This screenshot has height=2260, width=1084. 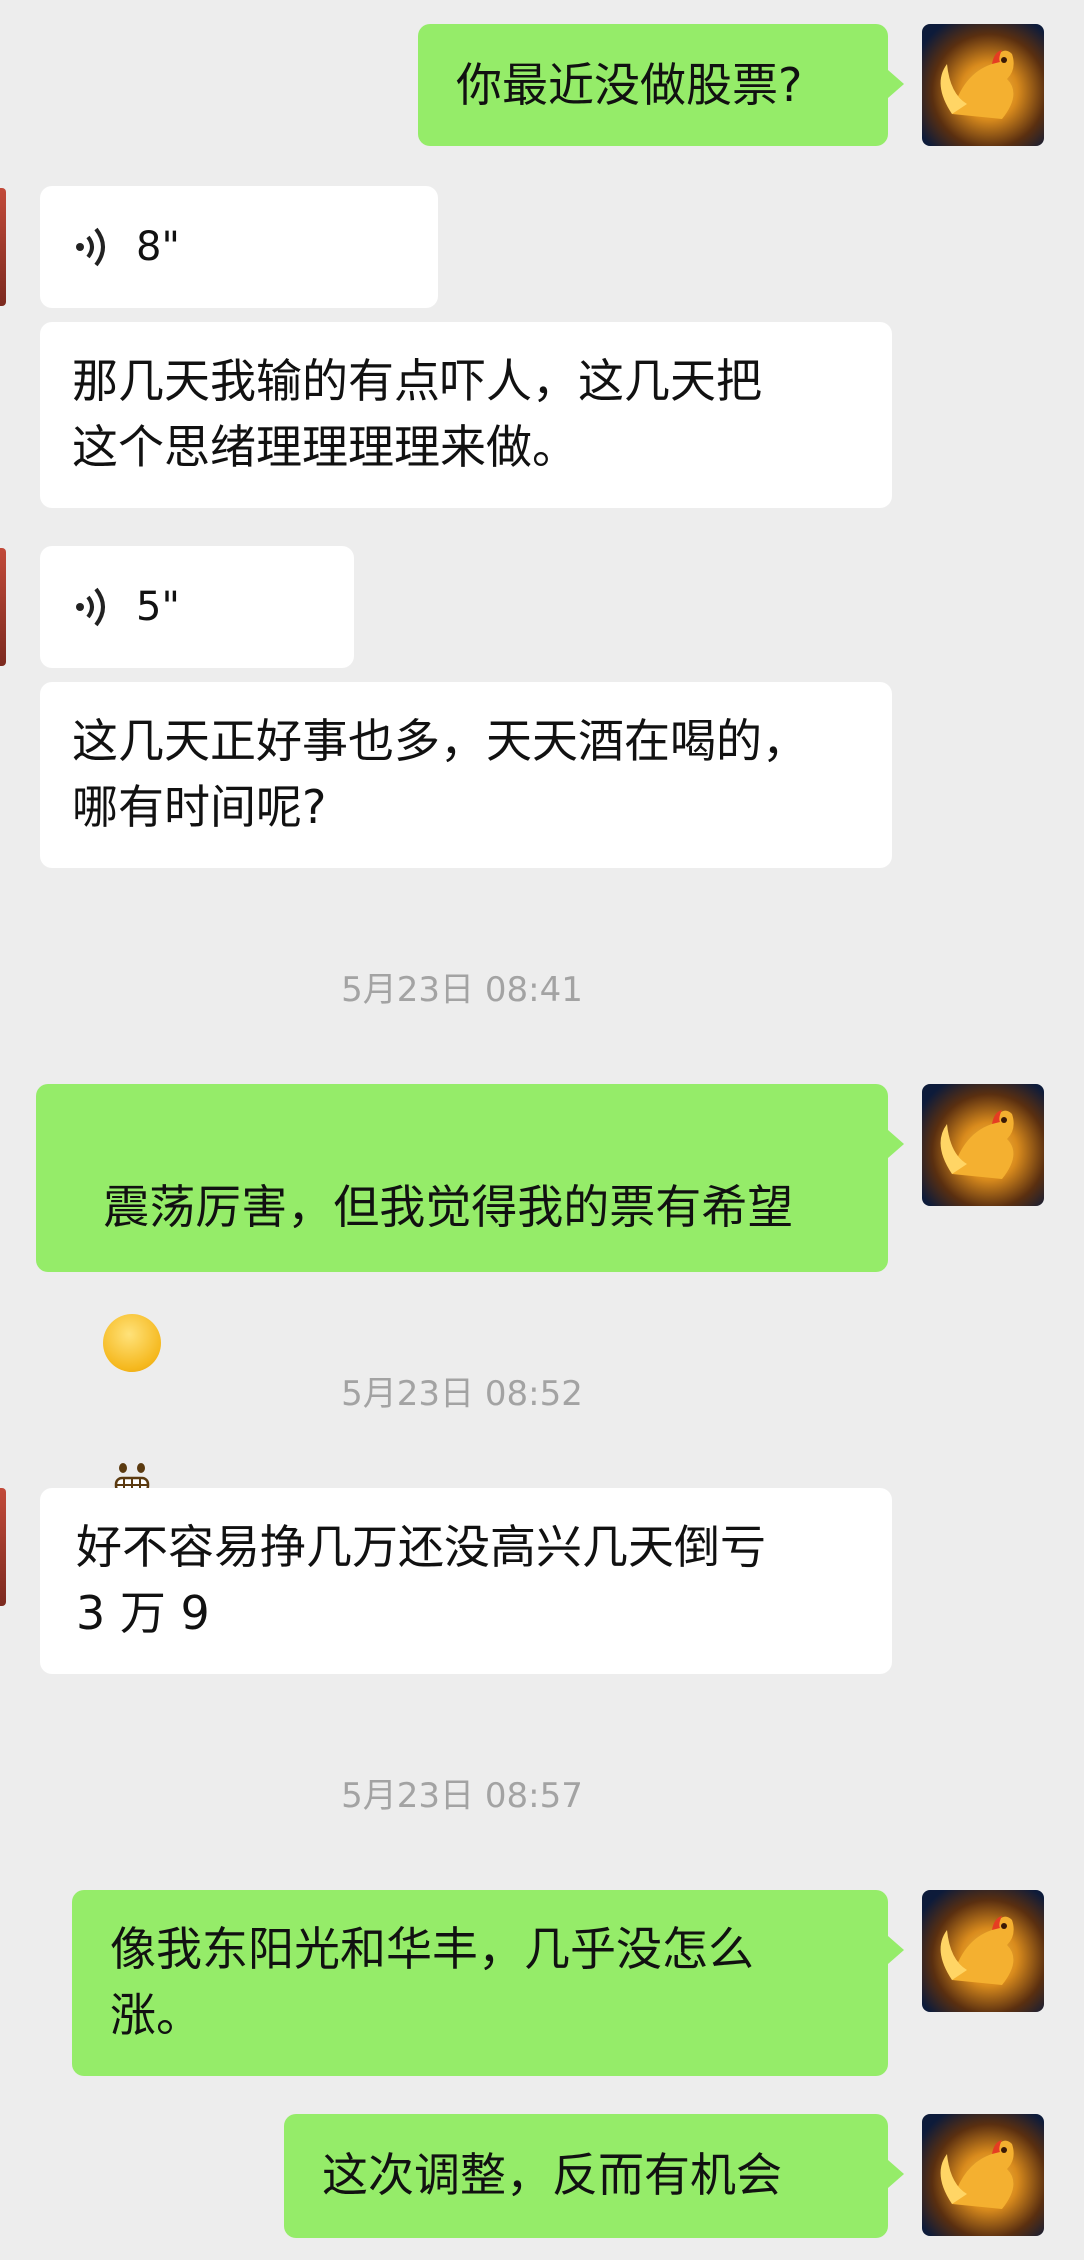 What do you see at coordinates (462, 1394) in the screenshot?
I see `timestamp: 5月23日 08:52` at bounding box center [462, 1394].